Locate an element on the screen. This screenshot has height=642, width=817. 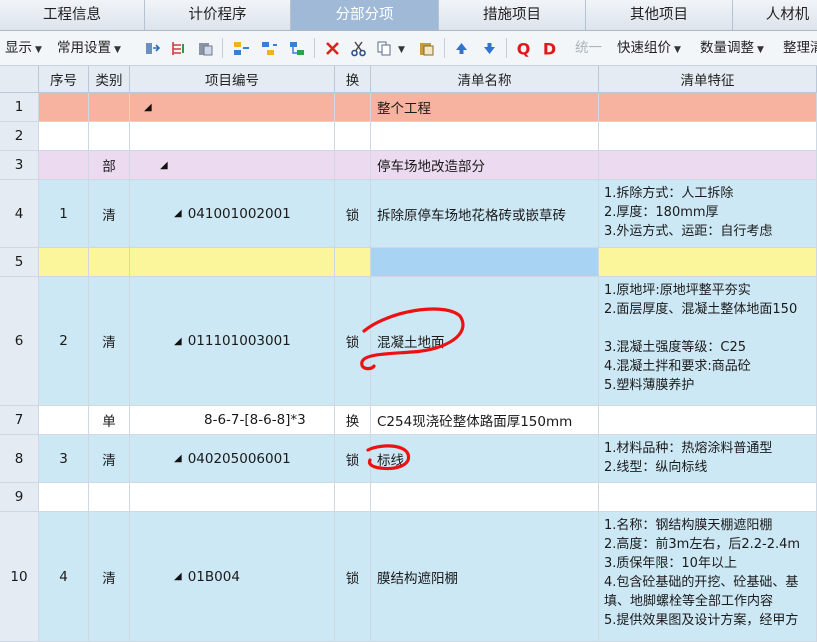
level-icon is located at coordinates (178, 48).